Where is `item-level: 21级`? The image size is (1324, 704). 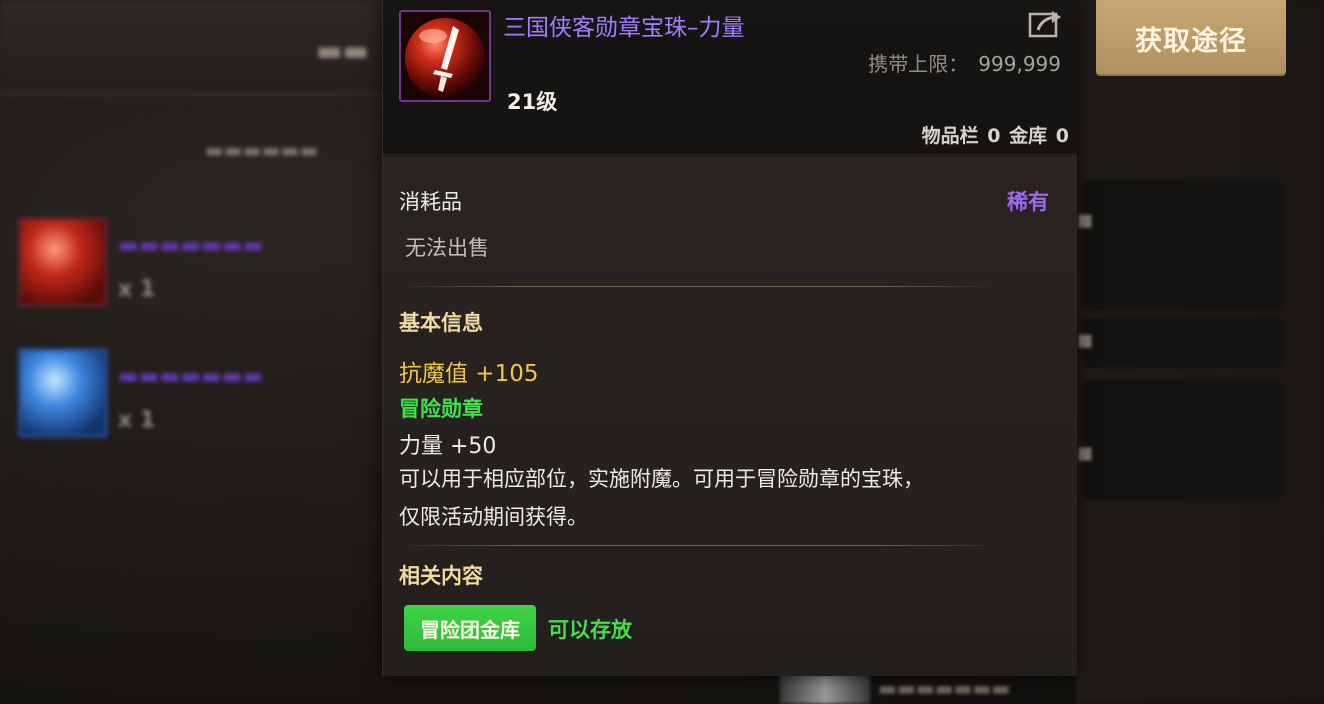
item-level: 21级 is located at coordinates (532, 102).